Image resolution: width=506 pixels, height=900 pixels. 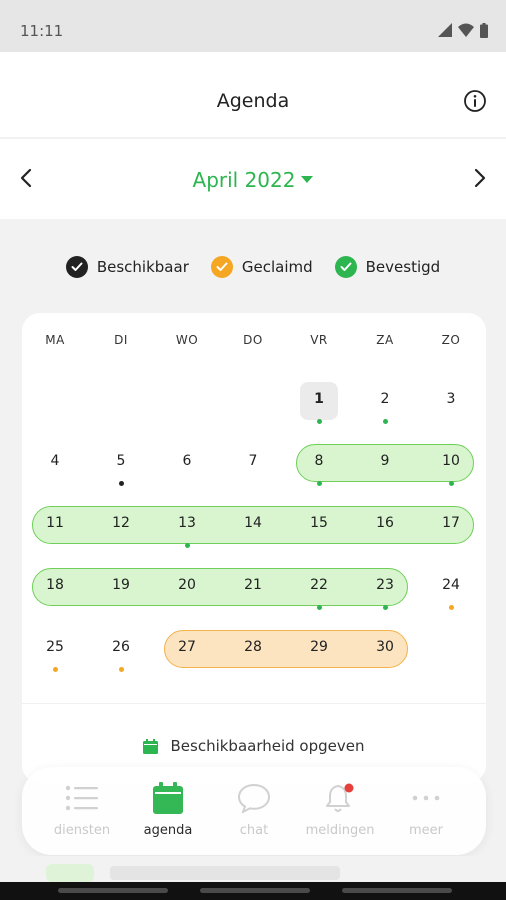 What do you see at coordinates (385, 401) in the screenshot?
I see `calendar-day-2: 2` at bounding box center [385, 401].